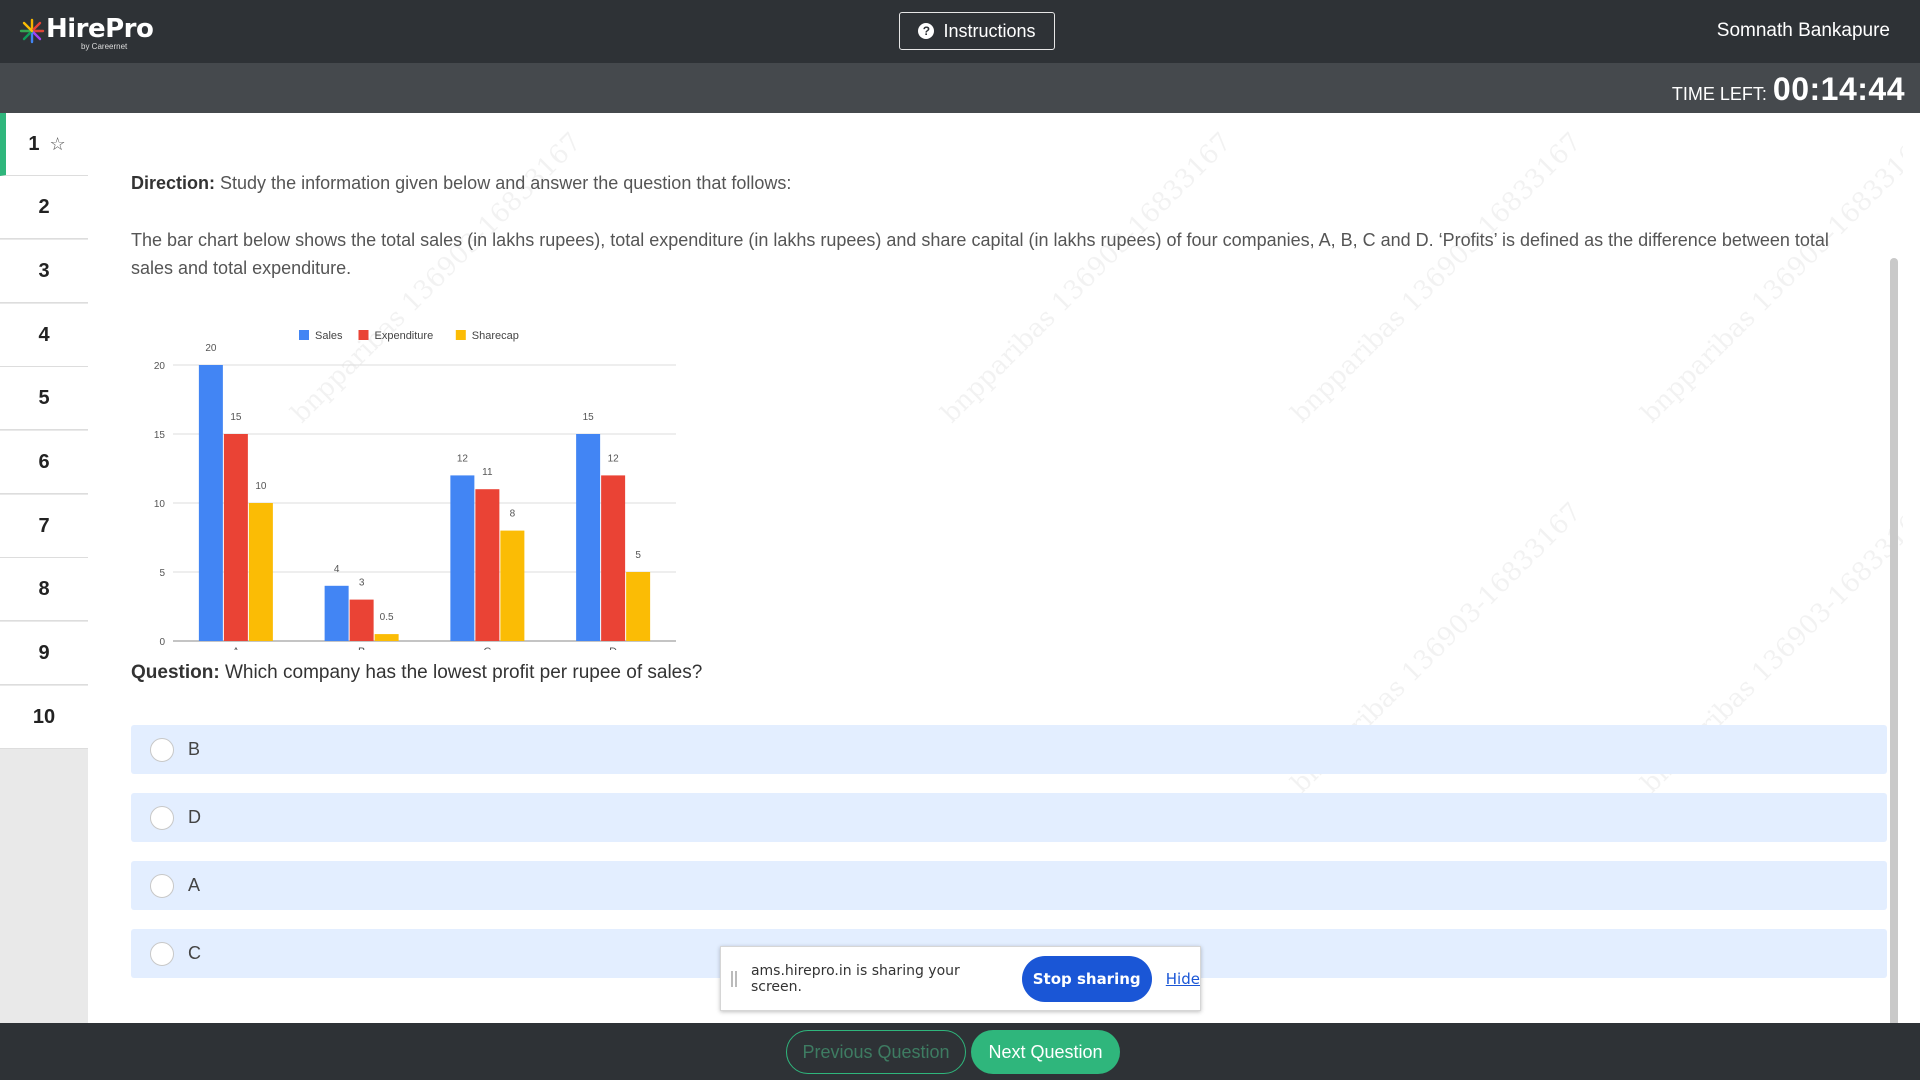  I want to click on y-tick-label: 10, so click(160, 504).